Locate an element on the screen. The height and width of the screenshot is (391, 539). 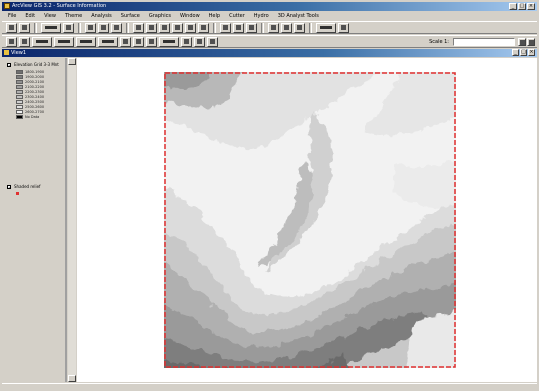
zoom-previous-button is located at coordinates (203, 27).